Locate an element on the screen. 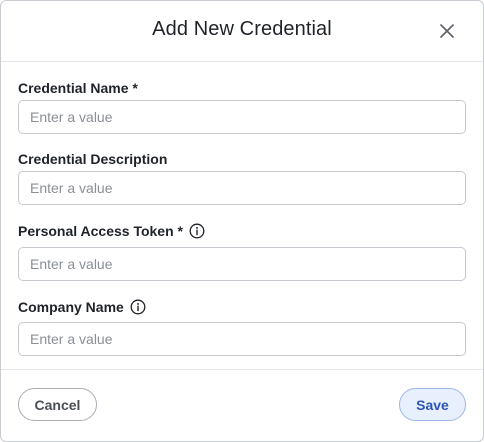  credential-description-label: Credential Description is located at coordinates (92, 159).